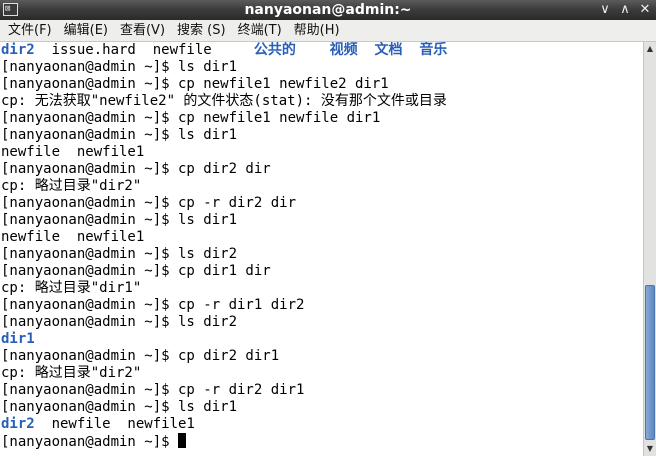 The height and width of the screenshot is (456, 656). I want to click on maximize-icon: ∧, so click(625, 10).